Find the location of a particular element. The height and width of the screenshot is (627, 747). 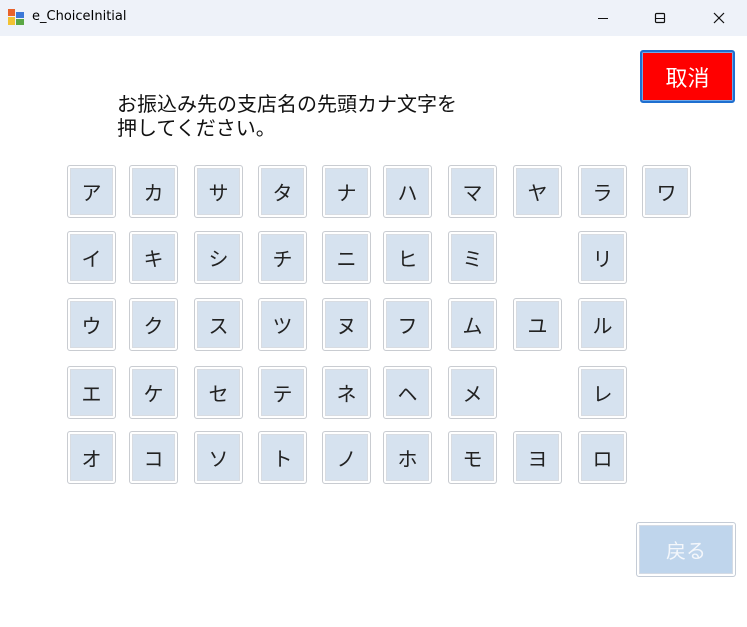

instruction-line-1: お振込み先の支店名の先頭カナ文字を is located at coordinates (287, 104).